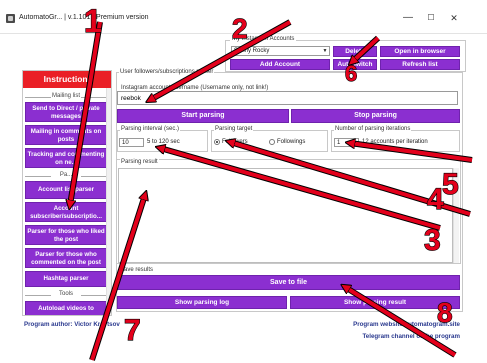 This screenshot has height=363, width=487. What do you see at coordinates (454, 18) in the screenshot?
I see `close-button: ✕` at bounding box center [454, 18].